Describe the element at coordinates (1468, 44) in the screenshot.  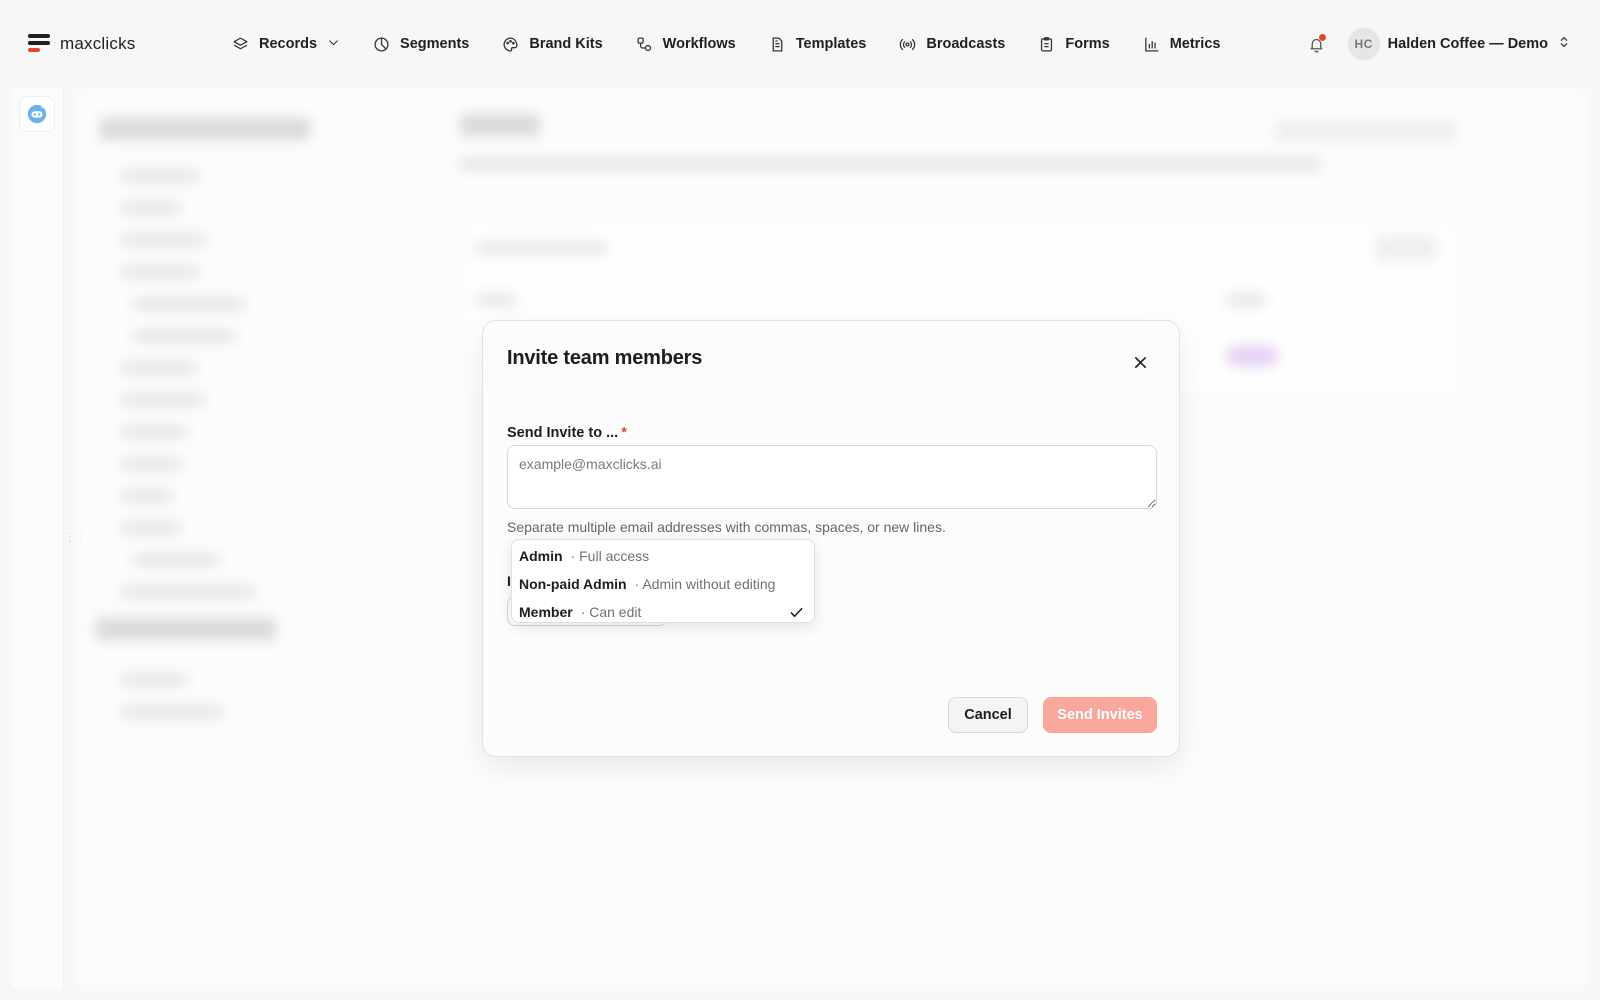
I see `account-switcher-label: Halden Coffee — Demo` at that location.